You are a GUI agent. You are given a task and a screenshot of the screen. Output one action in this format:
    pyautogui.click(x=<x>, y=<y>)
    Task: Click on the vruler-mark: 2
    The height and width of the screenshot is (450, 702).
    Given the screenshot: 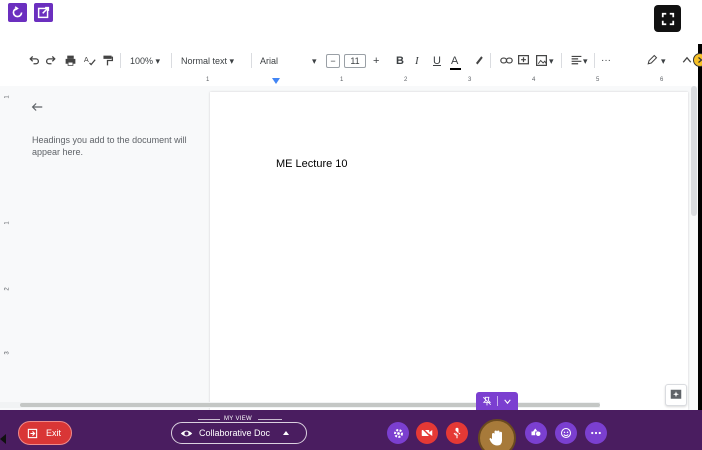 What is the action you would take?
    pyautogui.click(x=7, y=289)
    